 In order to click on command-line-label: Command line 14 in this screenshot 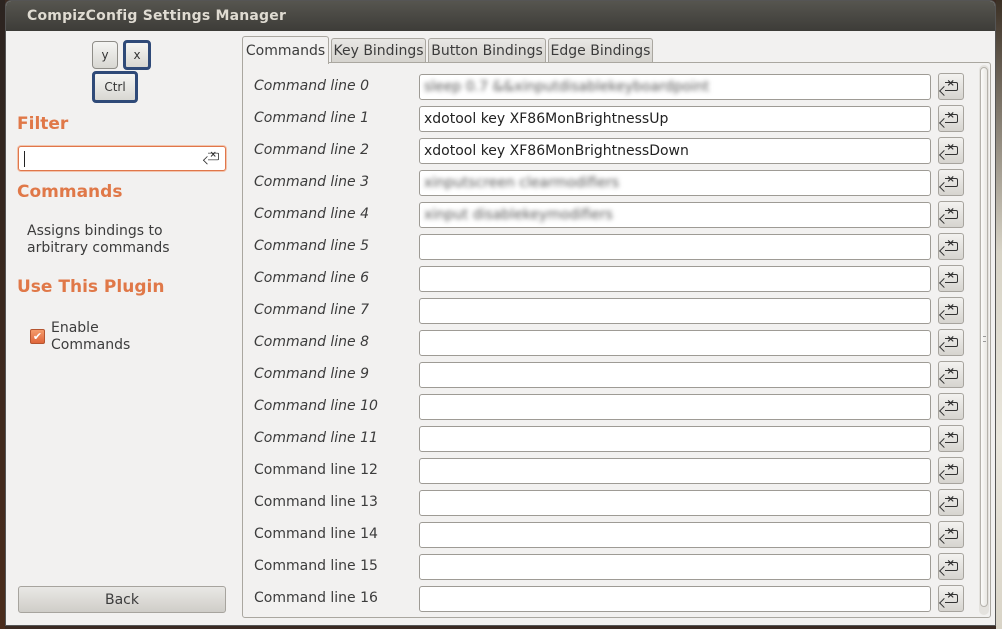, I will do `click(316, 534)`.